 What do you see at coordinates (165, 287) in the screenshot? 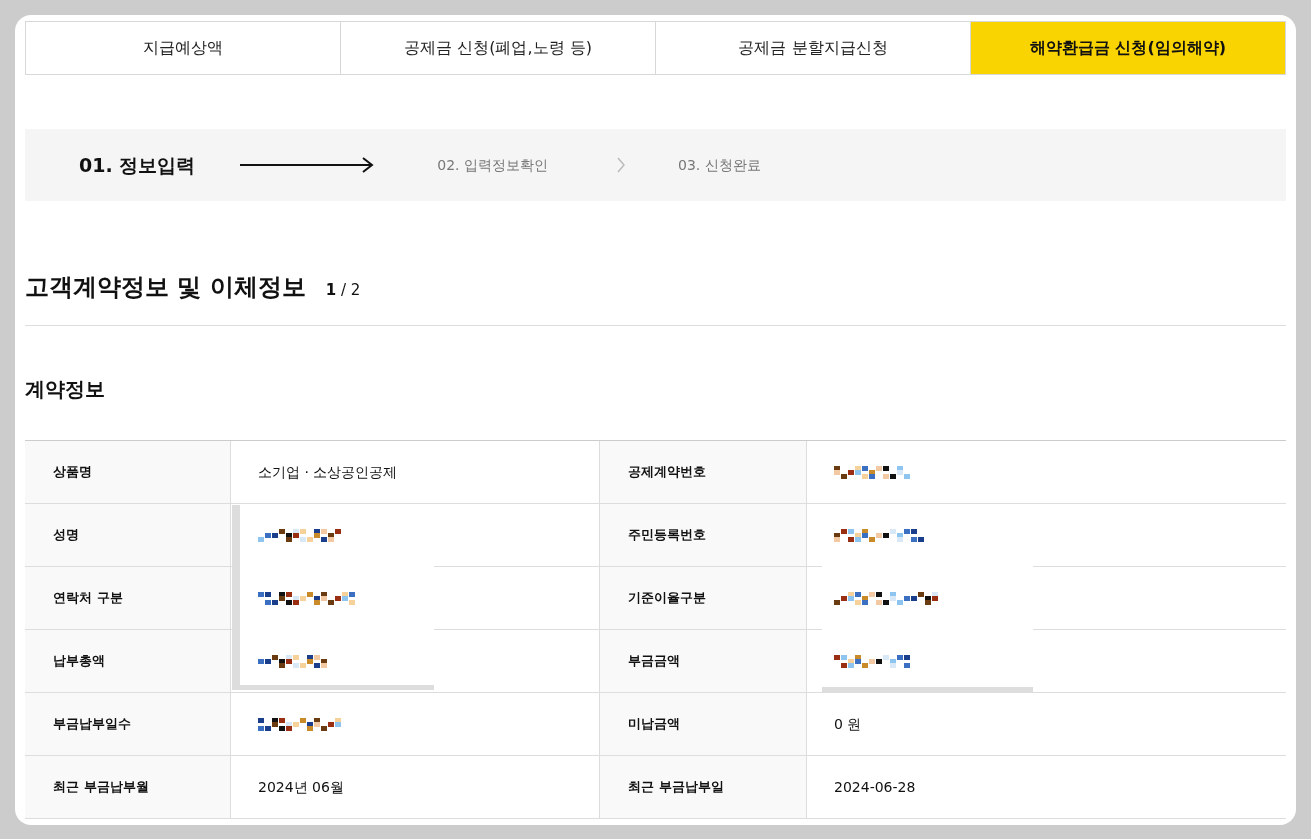
I see `section-title: 고객계약정보 및 이체정보` at bounding box center [165, 287].